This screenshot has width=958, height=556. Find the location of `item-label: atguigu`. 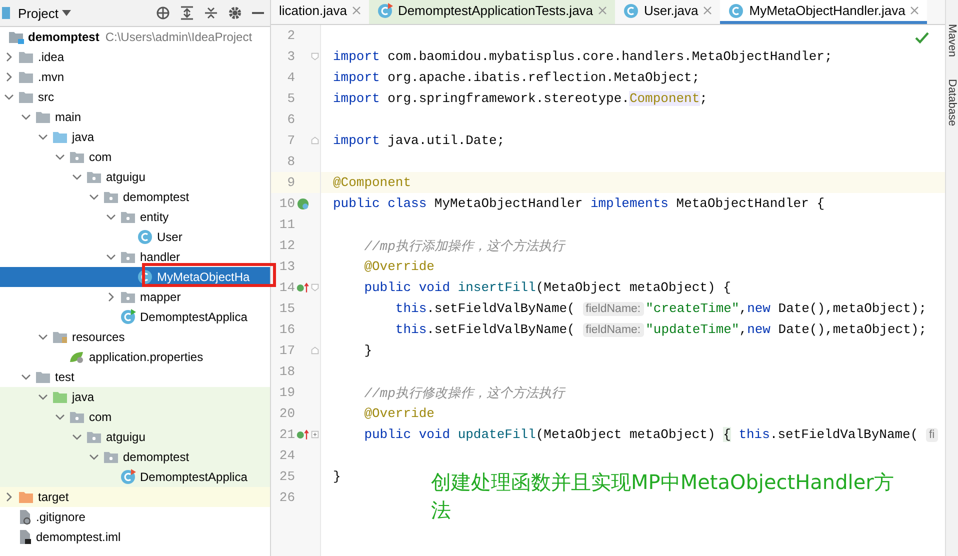

item-label: atguigu is located at coordinates (126, 177).